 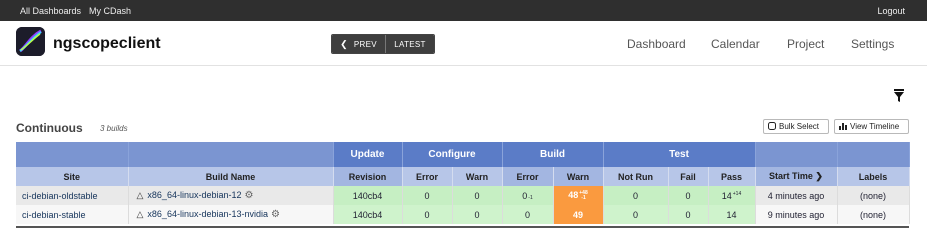 I want to click on all-dashboards-link: All Dashboards, so click(x=50, y=11).